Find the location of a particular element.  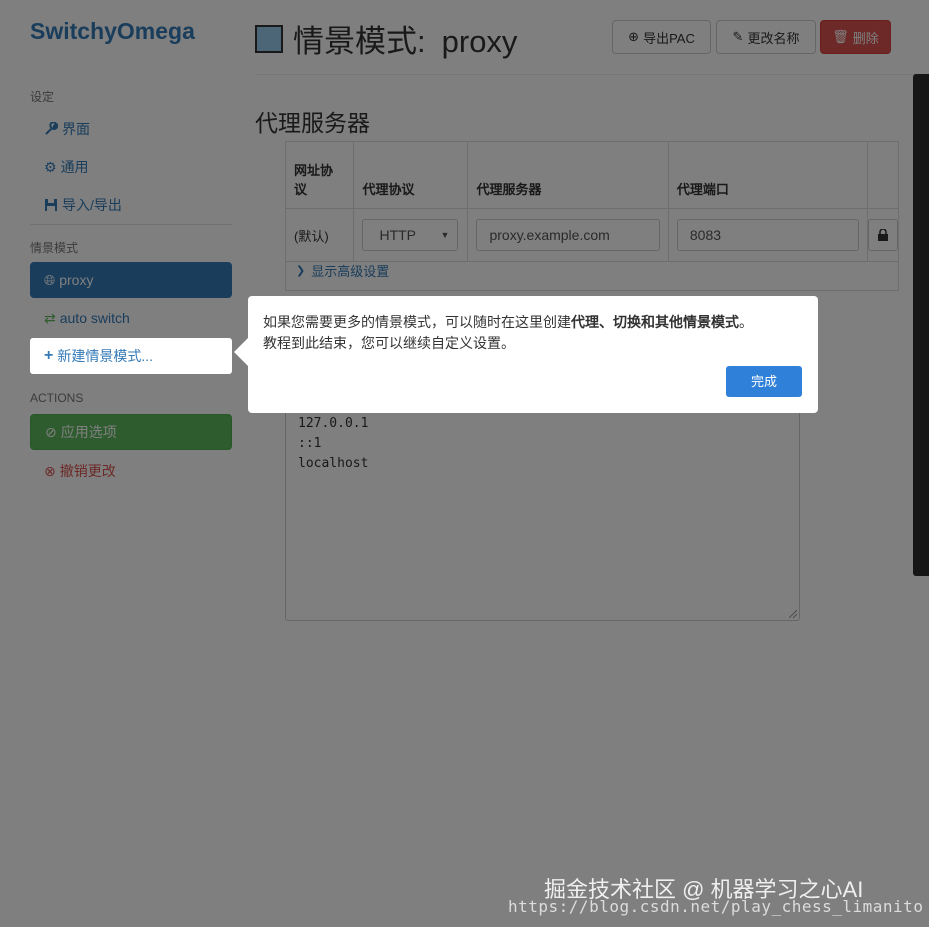

popover-arrow is located at coordinates (241, 352).